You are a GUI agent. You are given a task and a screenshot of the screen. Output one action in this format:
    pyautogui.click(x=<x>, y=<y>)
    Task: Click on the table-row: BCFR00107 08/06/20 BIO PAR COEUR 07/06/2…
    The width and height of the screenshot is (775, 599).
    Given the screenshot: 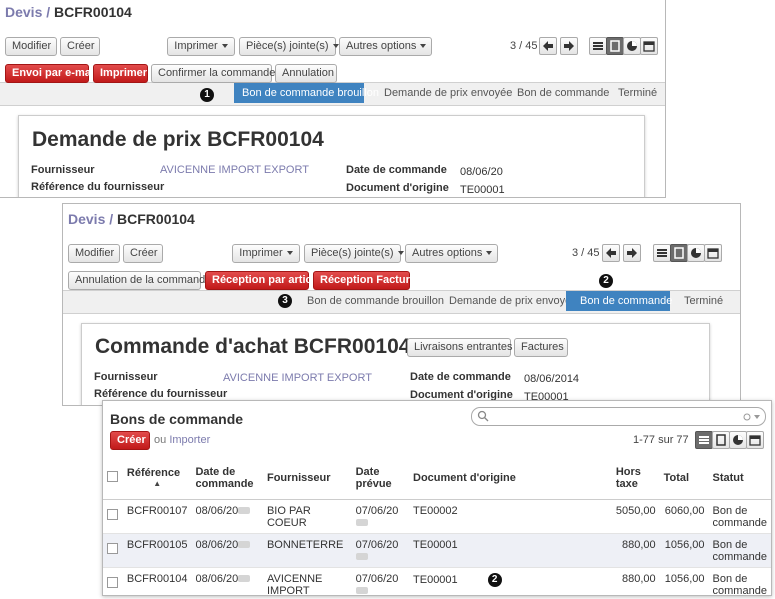 What is the action you would take?
    pyautogui.click(x=437, y=516)
    